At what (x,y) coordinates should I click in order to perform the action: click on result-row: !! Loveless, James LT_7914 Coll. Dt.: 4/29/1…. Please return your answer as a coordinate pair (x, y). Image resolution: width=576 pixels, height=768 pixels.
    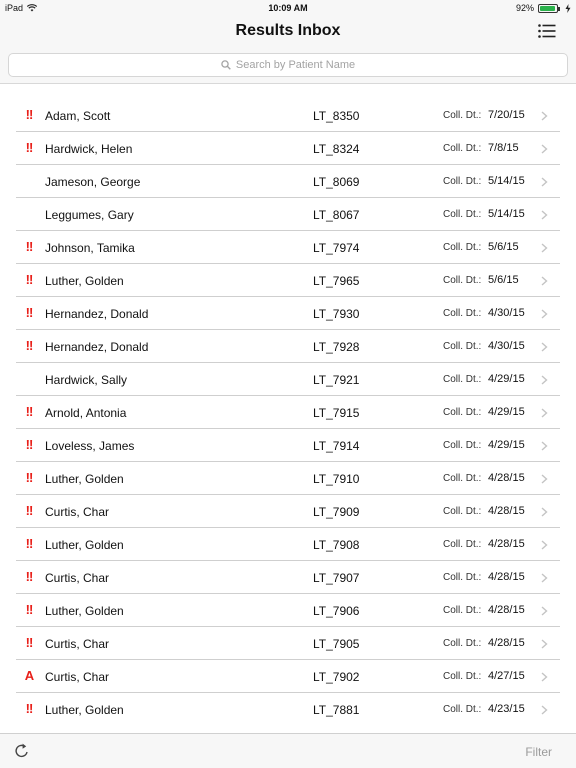
    Looking at the image, I should click on (288, 445).